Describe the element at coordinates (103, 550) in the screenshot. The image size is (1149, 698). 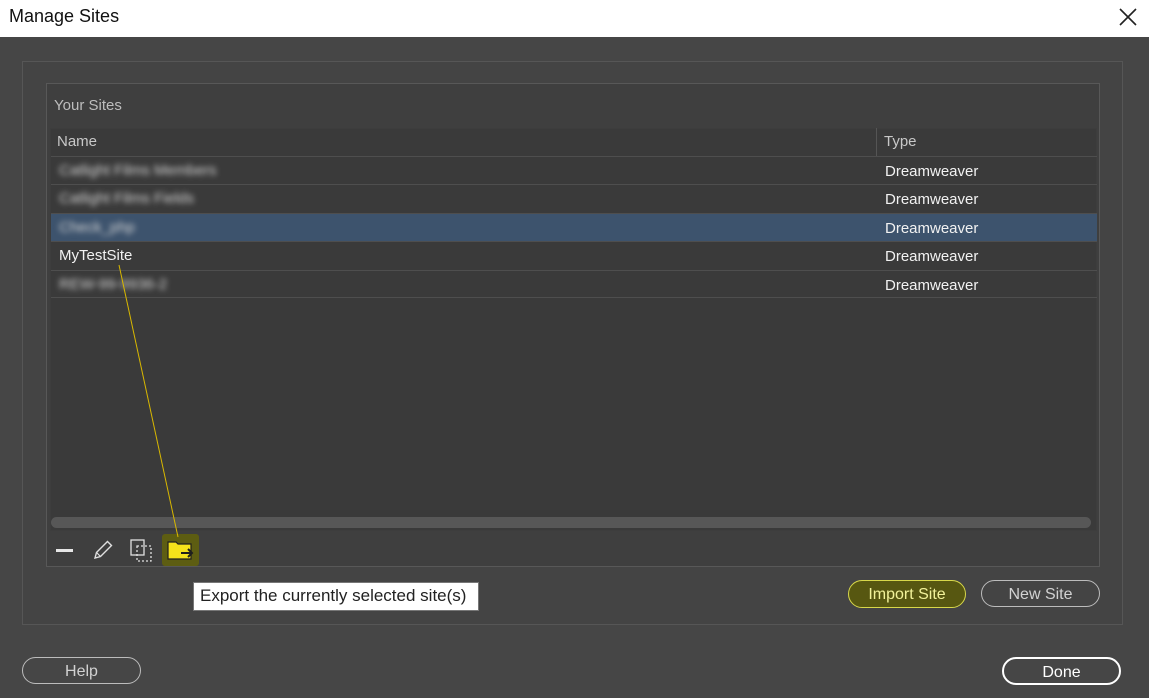
I see `pencil-icon` at that location.